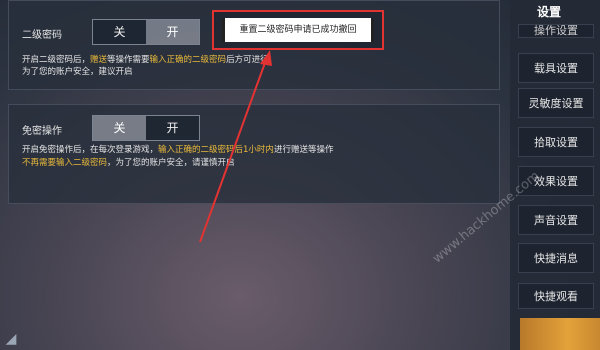 This screenshot has width=600, height=350. What do you see at coordinates (548, 12) in the screenshot?
I see `sidebar-header: 设置` at bounding box center [548, 12].